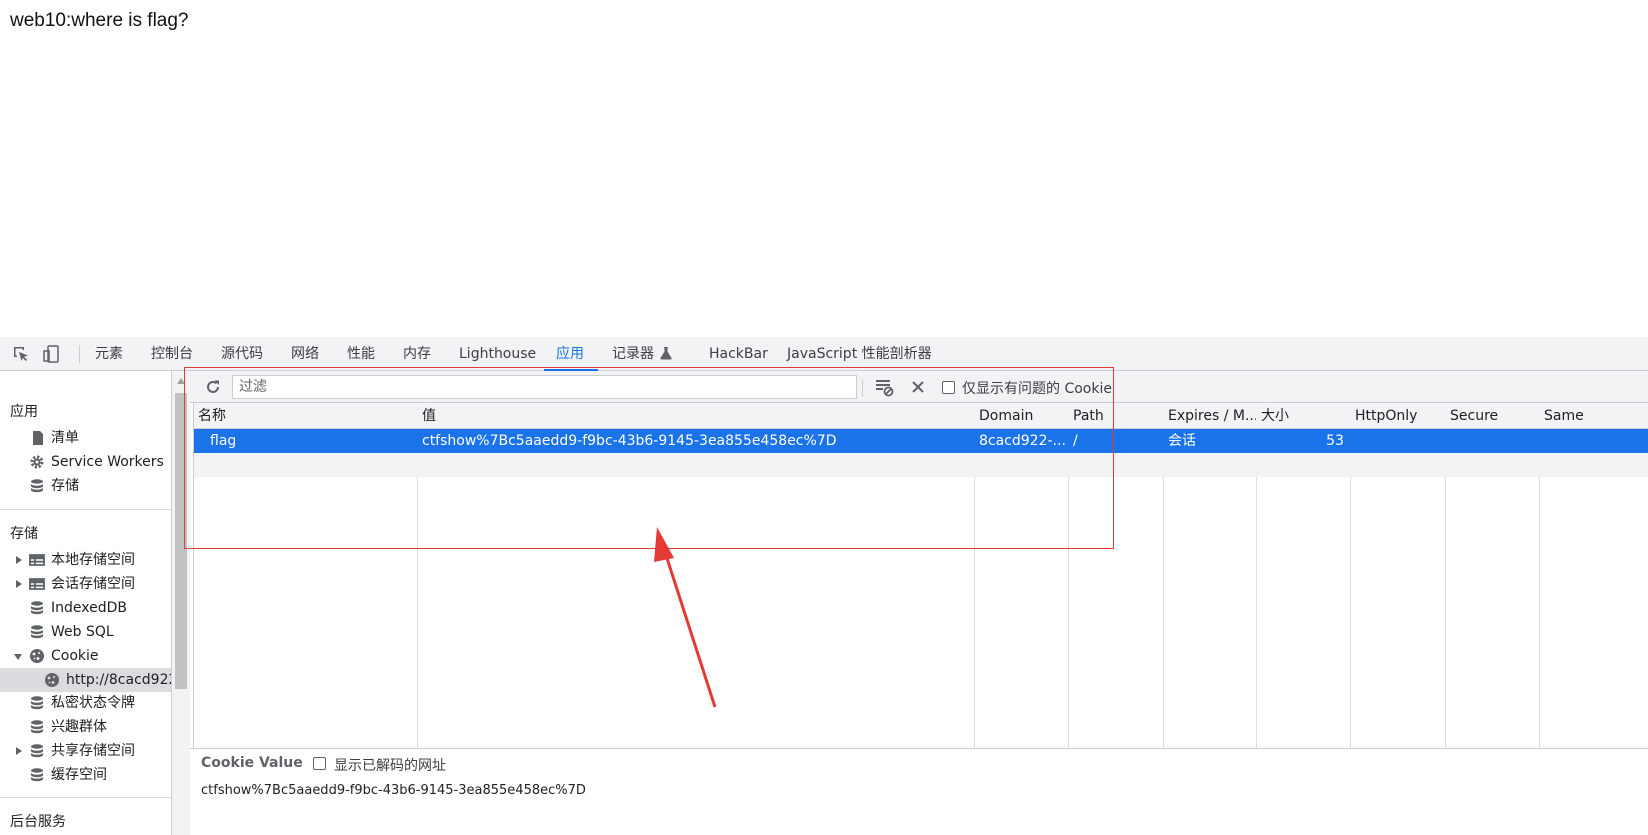 Image resolution: width=1648 pixels, height=835 pixels. What do you see at coordinates (948, 387) in the screenshot?
I see `only-issues-checkbox` at bounding box center [948, 387].